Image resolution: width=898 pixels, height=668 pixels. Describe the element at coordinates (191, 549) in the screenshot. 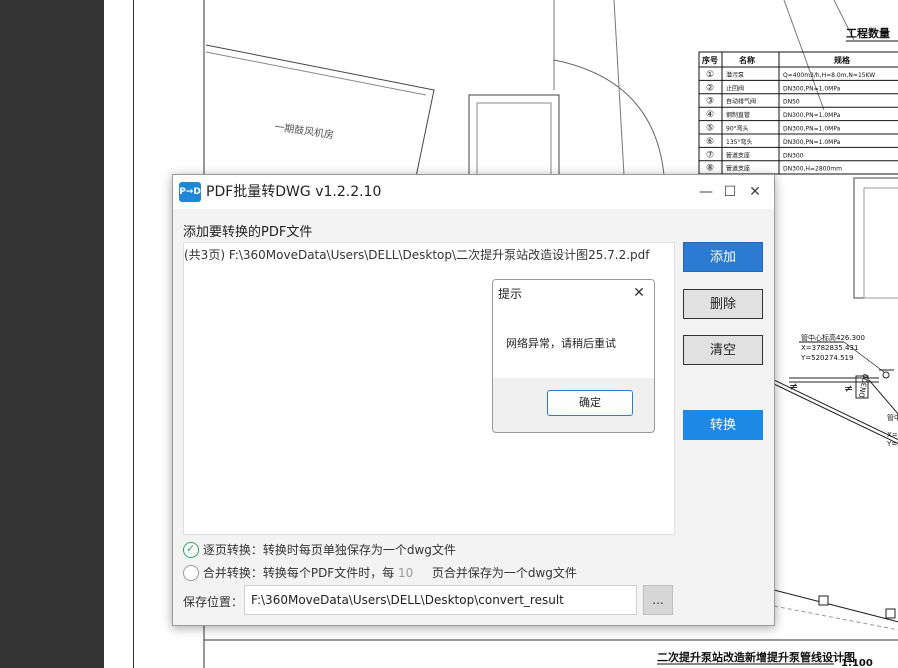

I see `radio-checked-icon` at that location.